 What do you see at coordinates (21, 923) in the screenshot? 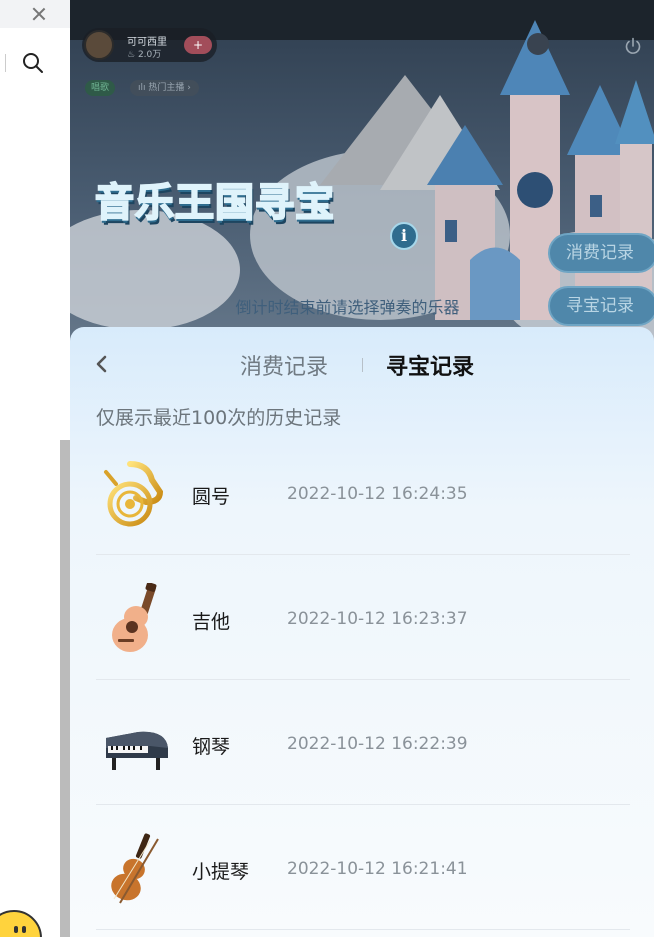
I see `emoji-face-icon` at bounding box center [21, 923].